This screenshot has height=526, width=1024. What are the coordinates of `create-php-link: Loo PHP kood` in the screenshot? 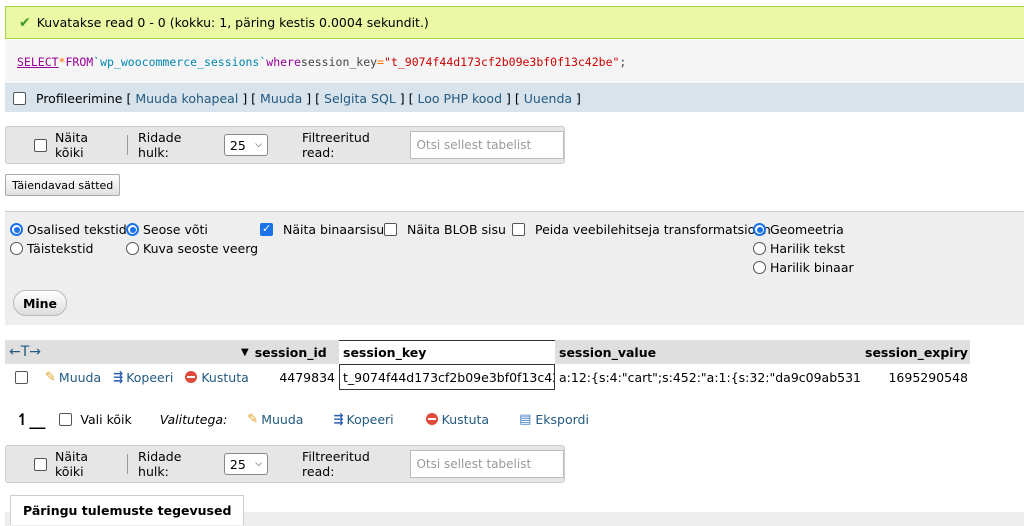 It's located at (460, 98).